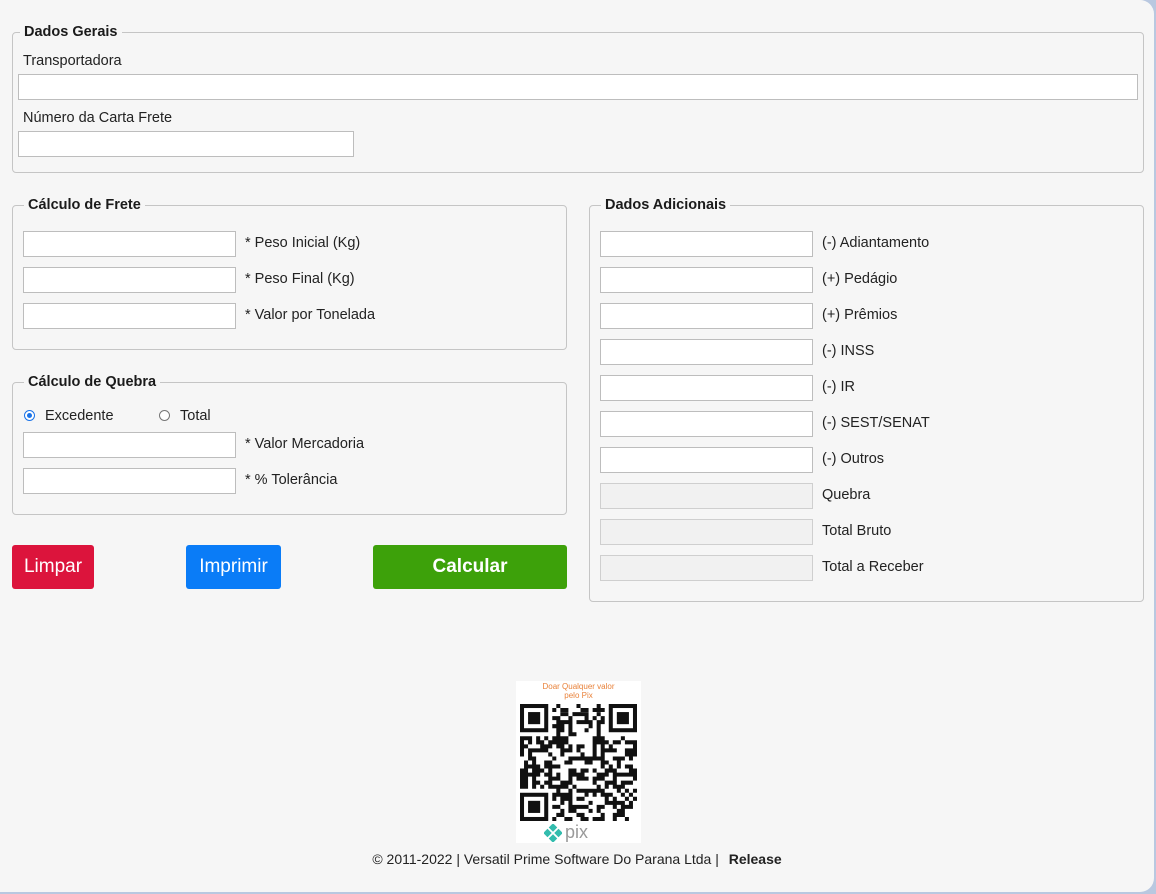 The width and height of the screenshot is (1156, 894). What do you see at coordinates (876, 423) in the screenshot?
I see `sest-senat-label: (-) SEST/SENAT` at bounding box center [876, 423].